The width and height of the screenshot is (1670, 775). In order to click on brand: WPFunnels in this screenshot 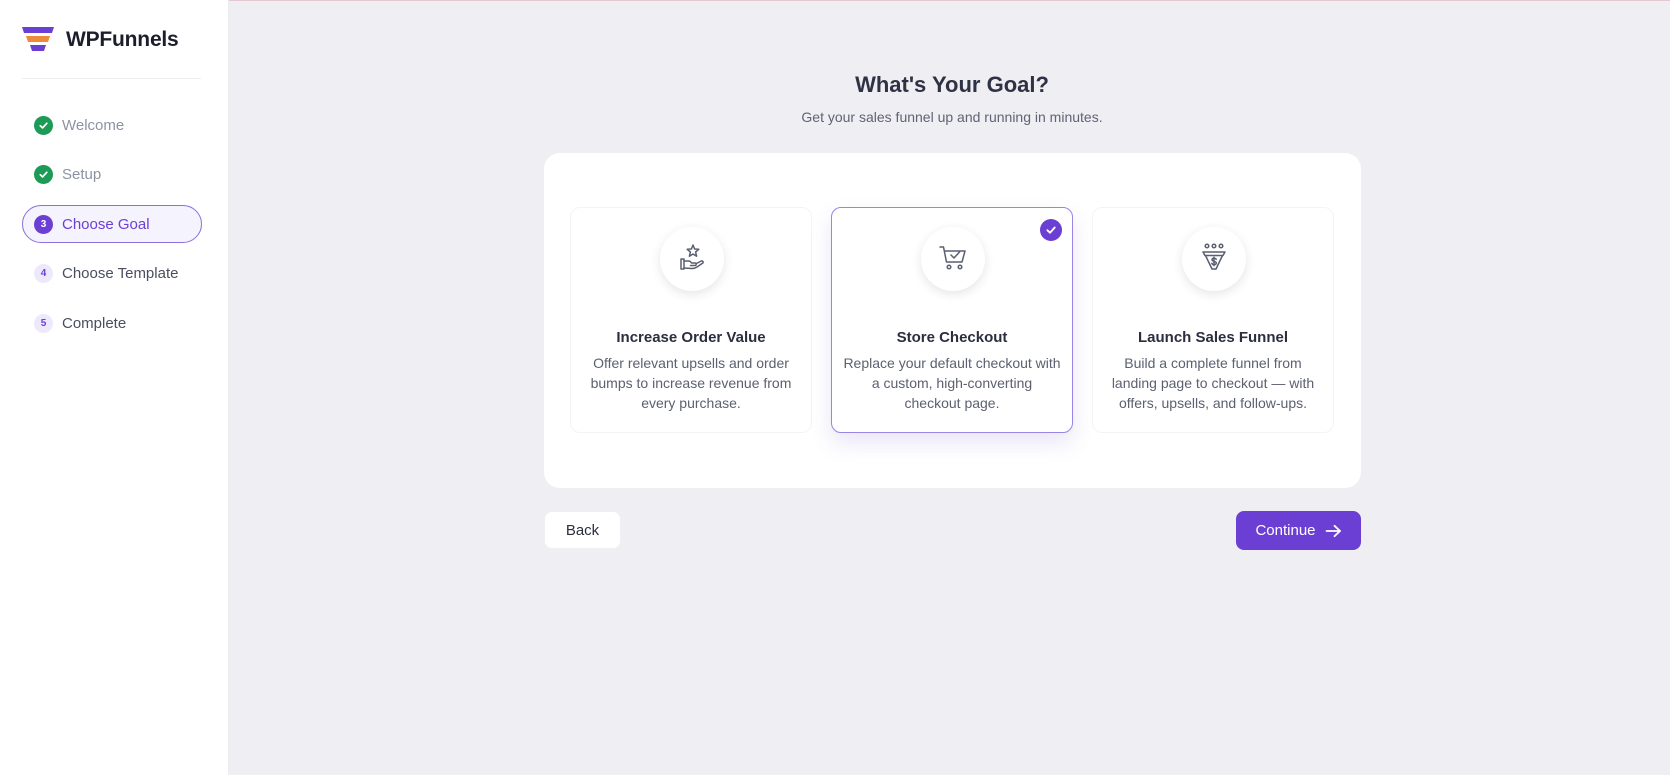, I will do `click(100, 40)`.